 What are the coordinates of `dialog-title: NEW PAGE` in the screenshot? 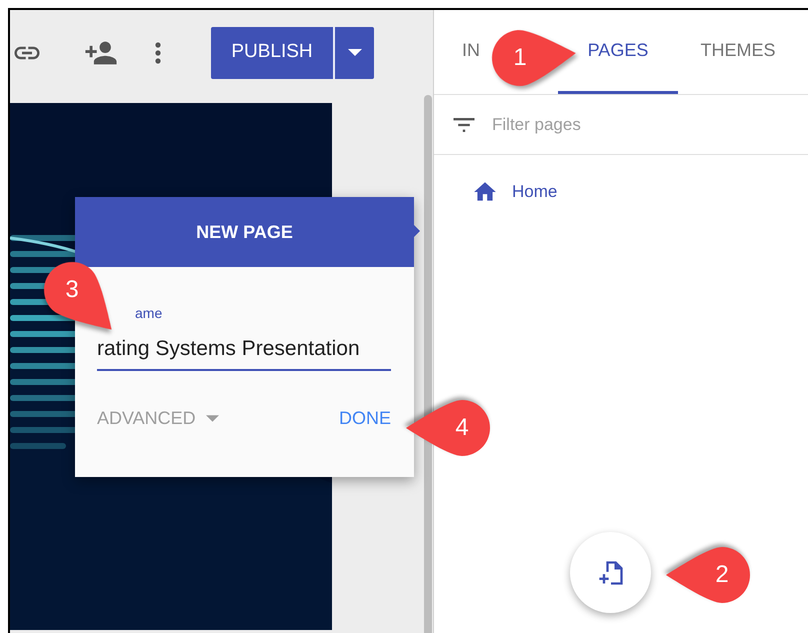 It's located at (244, 232).